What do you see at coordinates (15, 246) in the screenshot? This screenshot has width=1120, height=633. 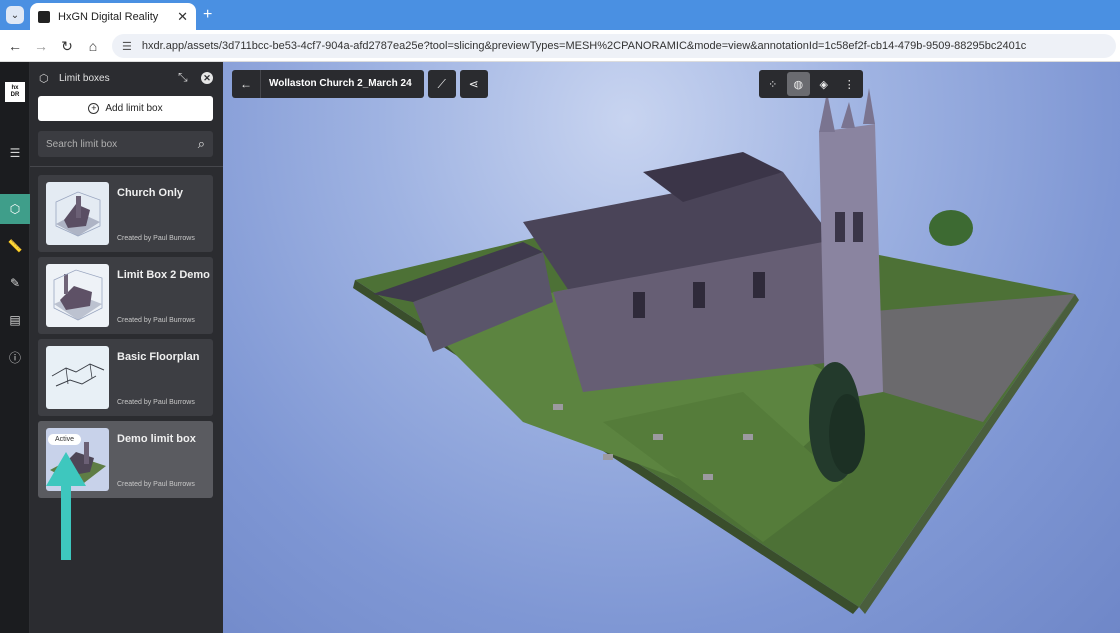 I see `ruler-icon: 📏` at bounding box center [15, 246].